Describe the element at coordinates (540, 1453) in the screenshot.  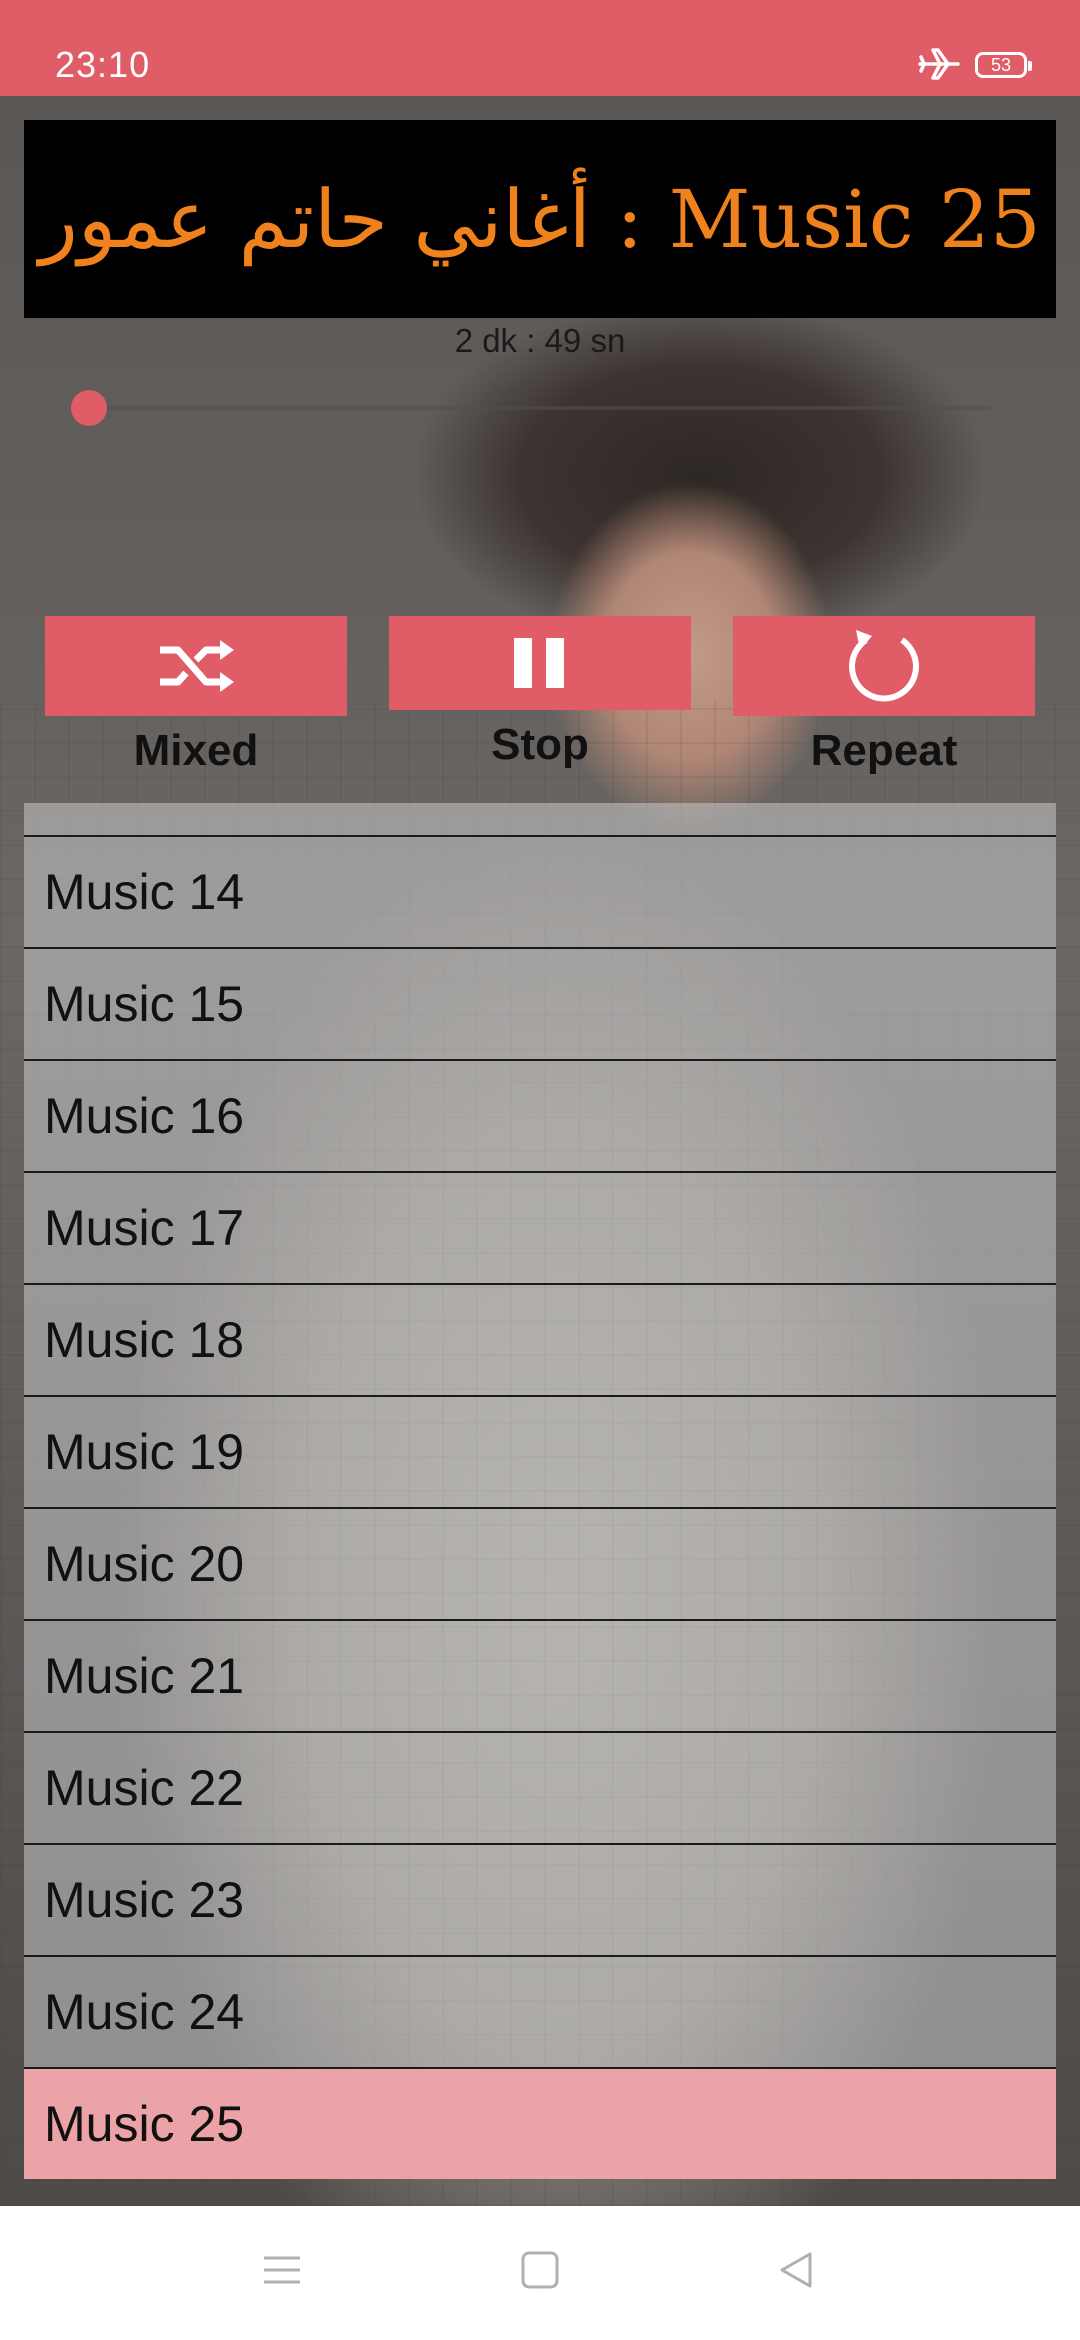
I see `playlist-item: Music 19` at that location.